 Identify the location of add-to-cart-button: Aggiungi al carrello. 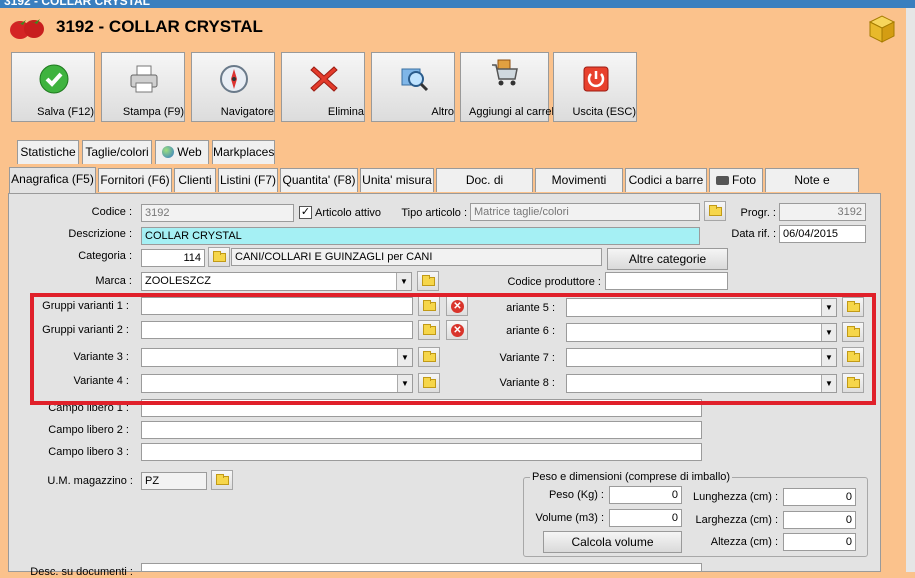
(511, 87).